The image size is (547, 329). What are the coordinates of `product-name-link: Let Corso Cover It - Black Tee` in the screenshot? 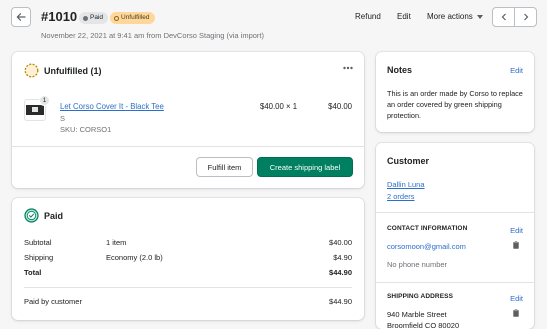 It's located at (112, 106).